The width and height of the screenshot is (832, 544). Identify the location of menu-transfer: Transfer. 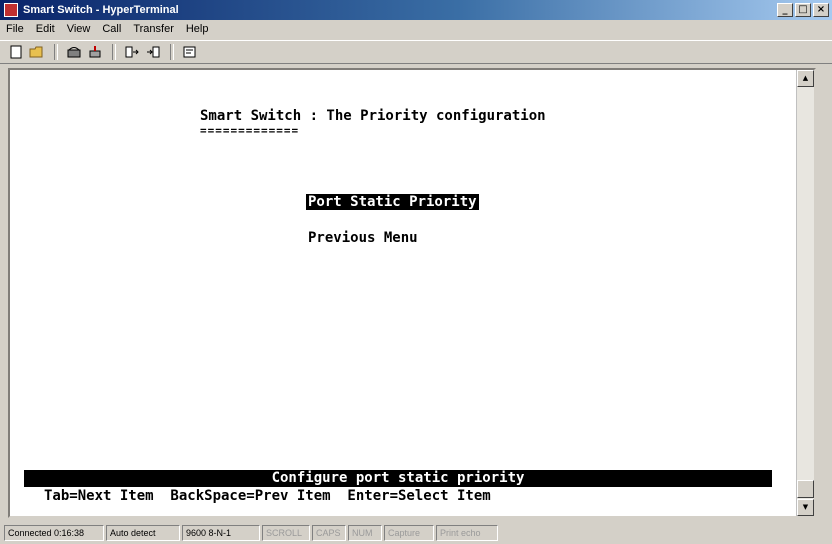
(153, 29).